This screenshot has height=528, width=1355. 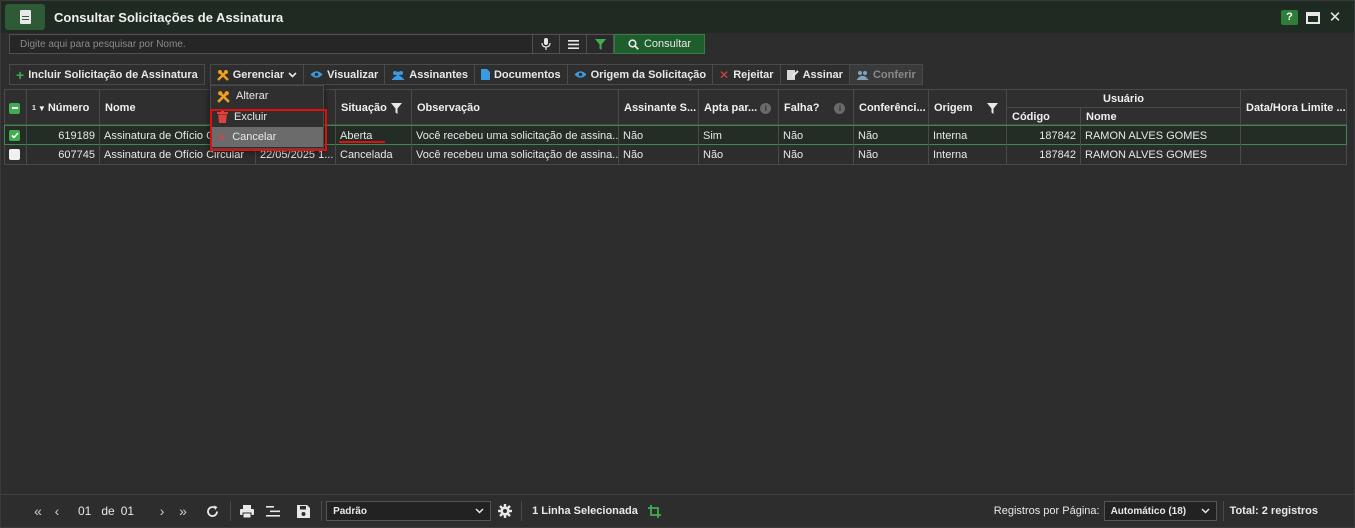 I want to click on maximize-button, so click(x=1313, y=17).